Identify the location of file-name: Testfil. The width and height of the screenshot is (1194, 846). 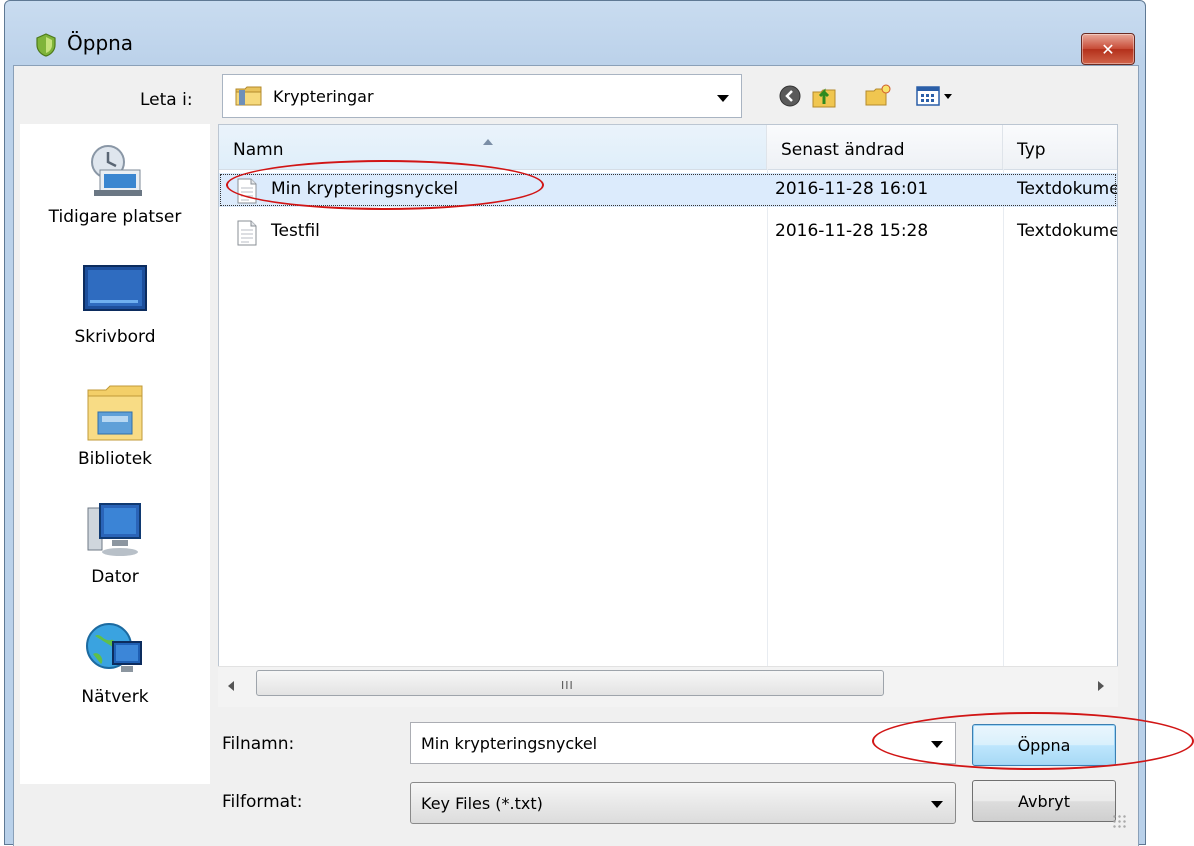
(295, 231).